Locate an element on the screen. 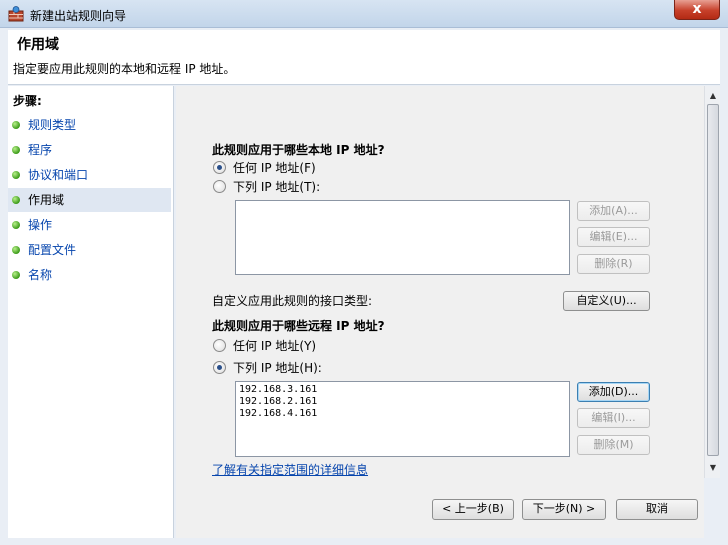 The width and height of the screenshot is (728, 545). next-button: 下一步(N) > is located at coordinates (564, 509).